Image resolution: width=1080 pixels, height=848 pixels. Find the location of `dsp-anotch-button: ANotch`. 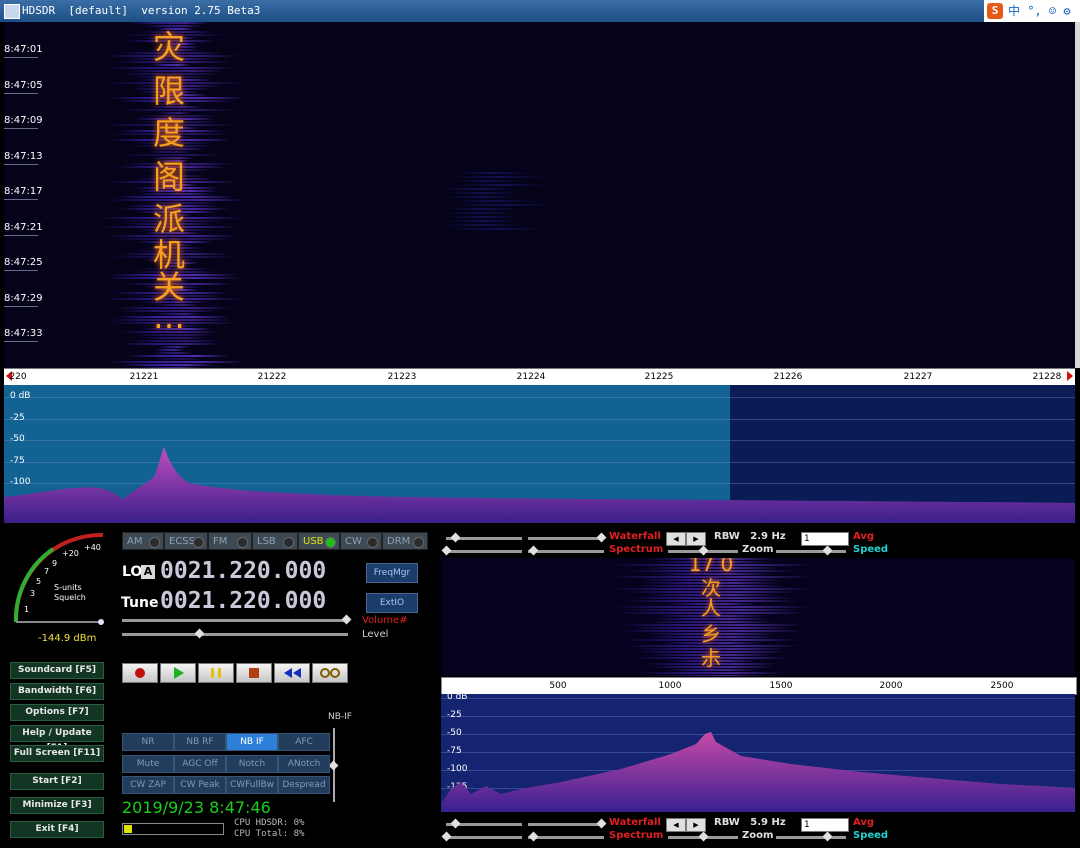

dsp-anotch-button: ANotch is located at coordinates (304, 763).